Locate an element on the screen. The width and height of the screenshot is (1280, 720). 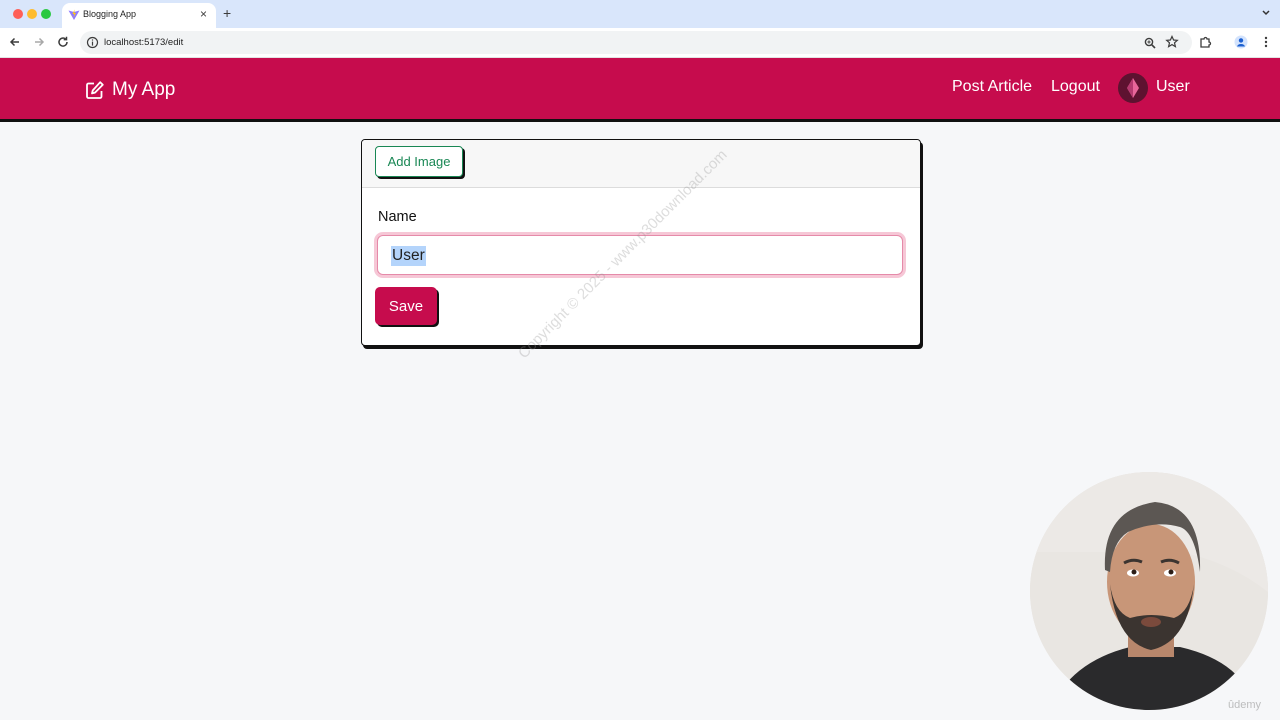
user-link: User is located at coordinates (1173, 87).